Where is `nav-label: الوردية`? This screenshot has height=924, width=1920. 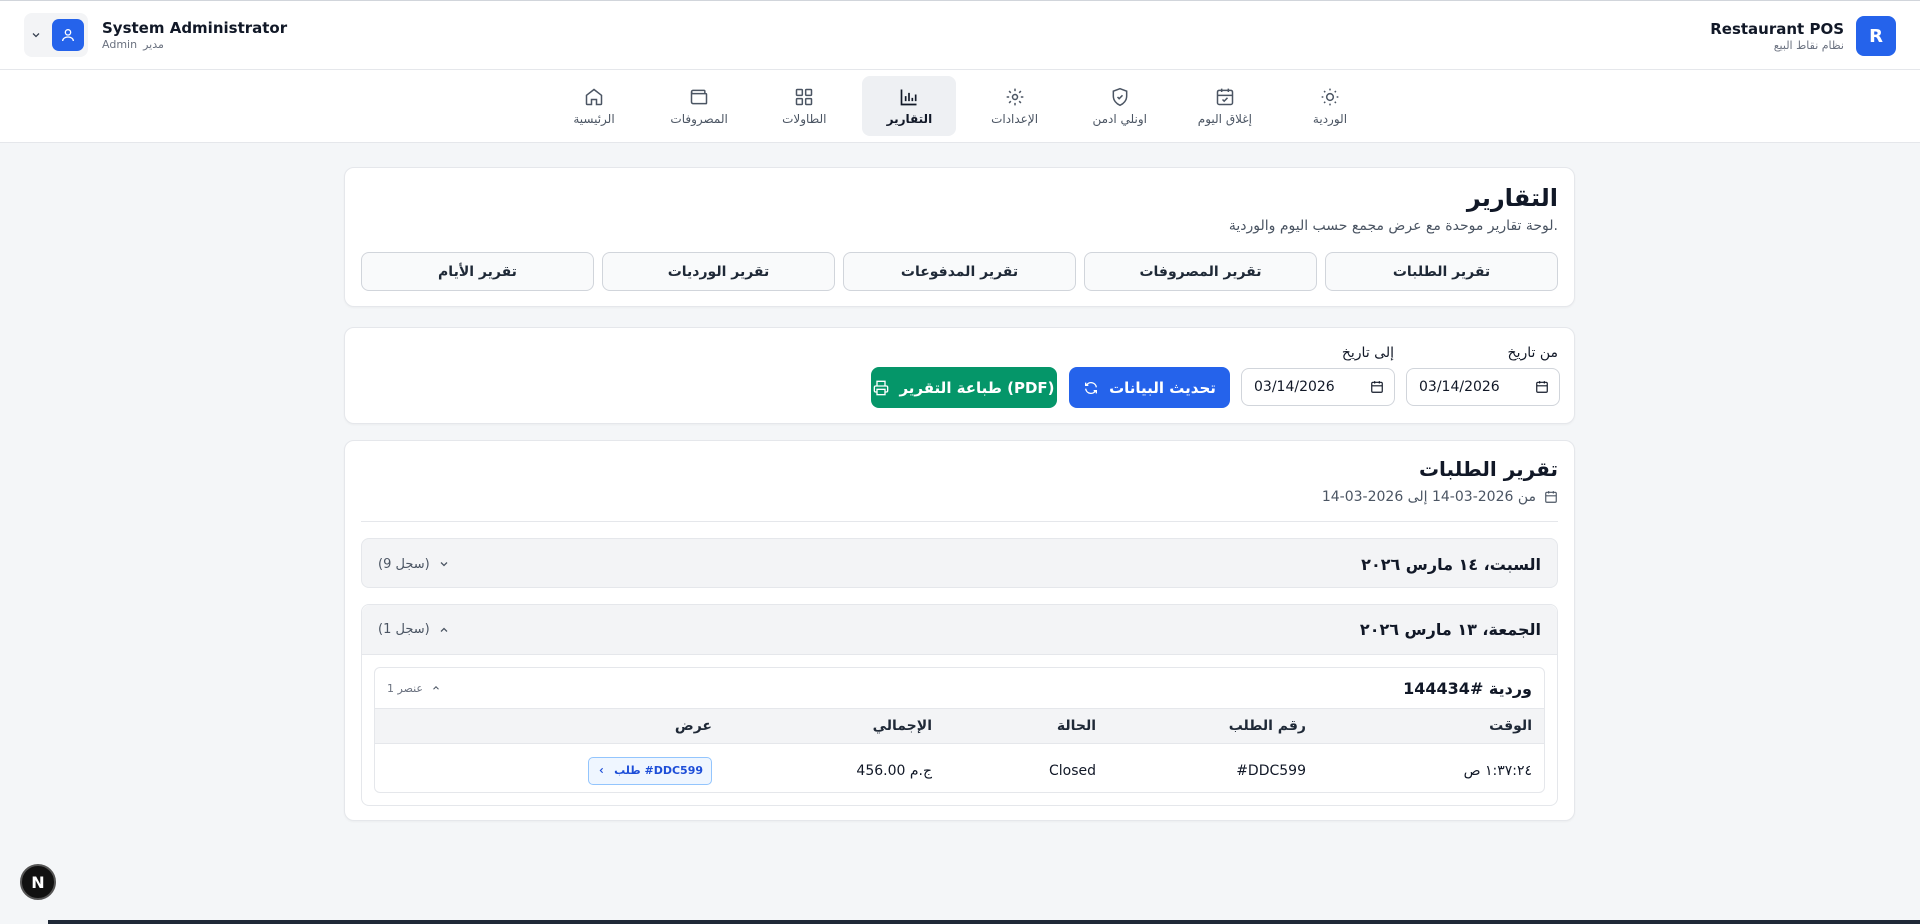
nav-label: الوردية is located at coordinates (1330, 118).